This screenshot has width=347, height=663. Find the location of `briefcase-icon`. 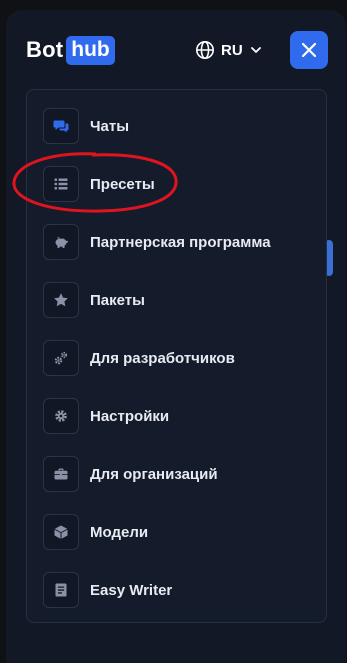

briefcase-icon is located at coordinates (61, 474).